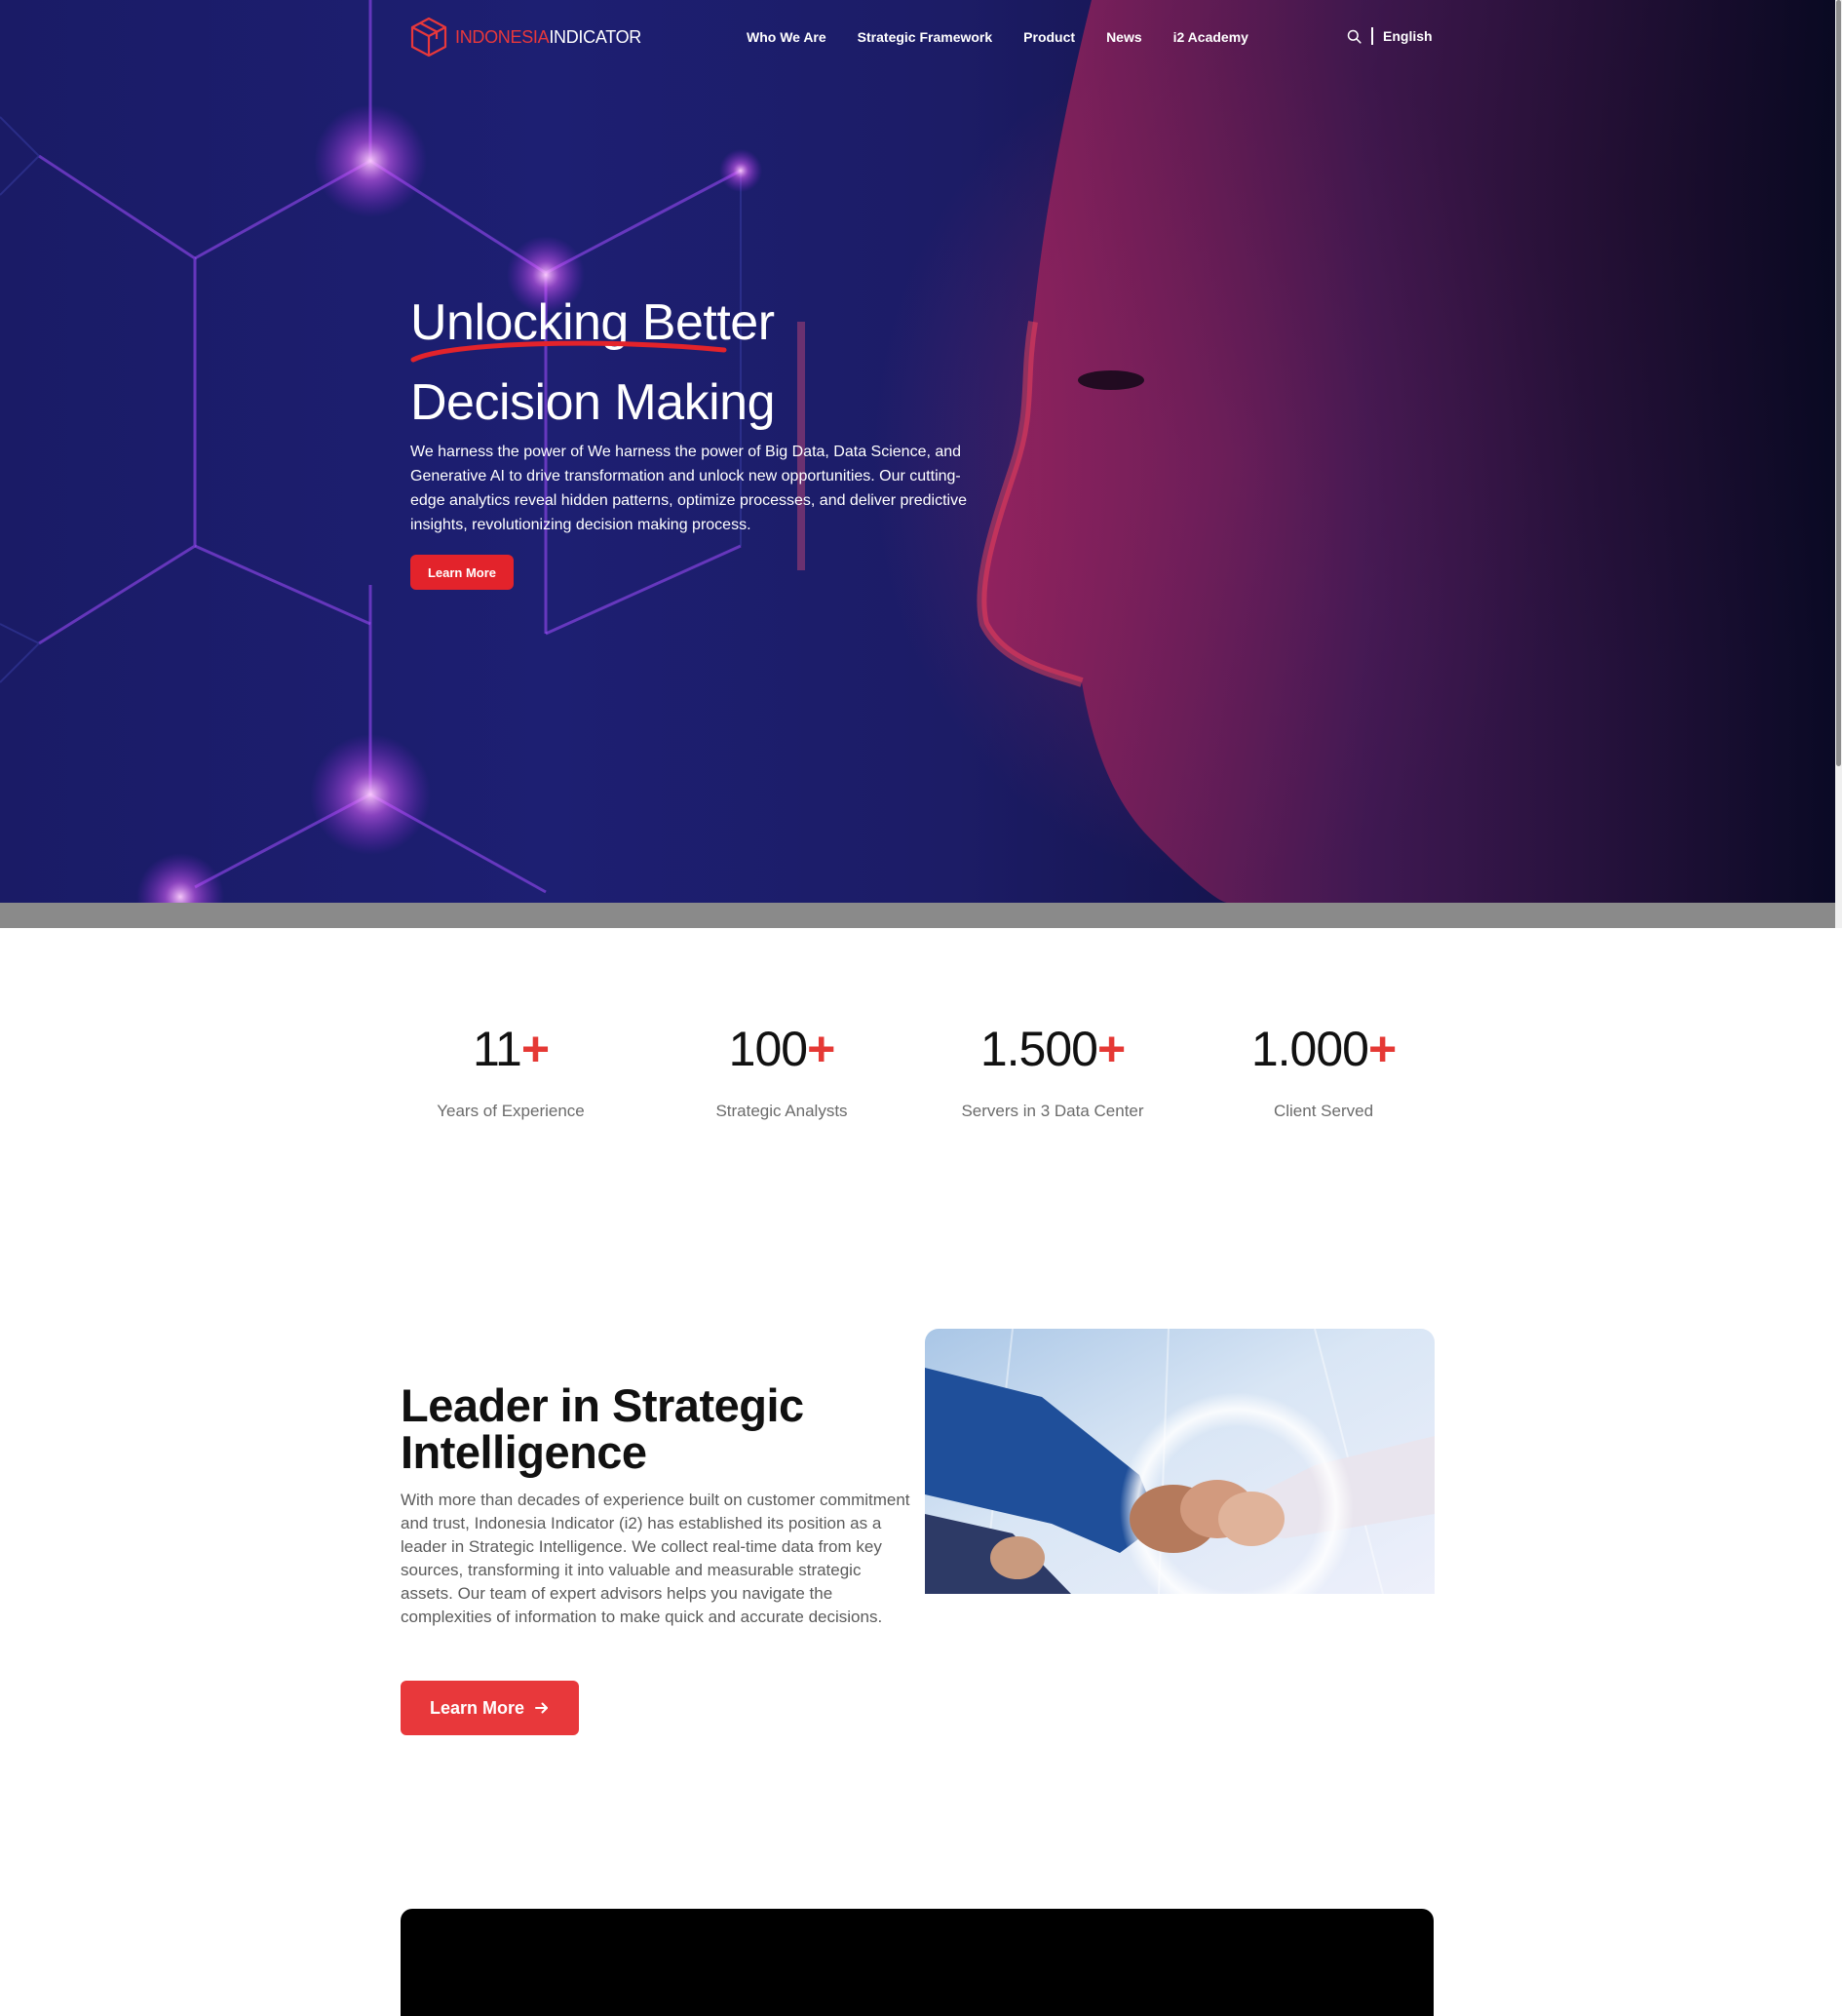  I want to click on video-section, so click(917, 1962).